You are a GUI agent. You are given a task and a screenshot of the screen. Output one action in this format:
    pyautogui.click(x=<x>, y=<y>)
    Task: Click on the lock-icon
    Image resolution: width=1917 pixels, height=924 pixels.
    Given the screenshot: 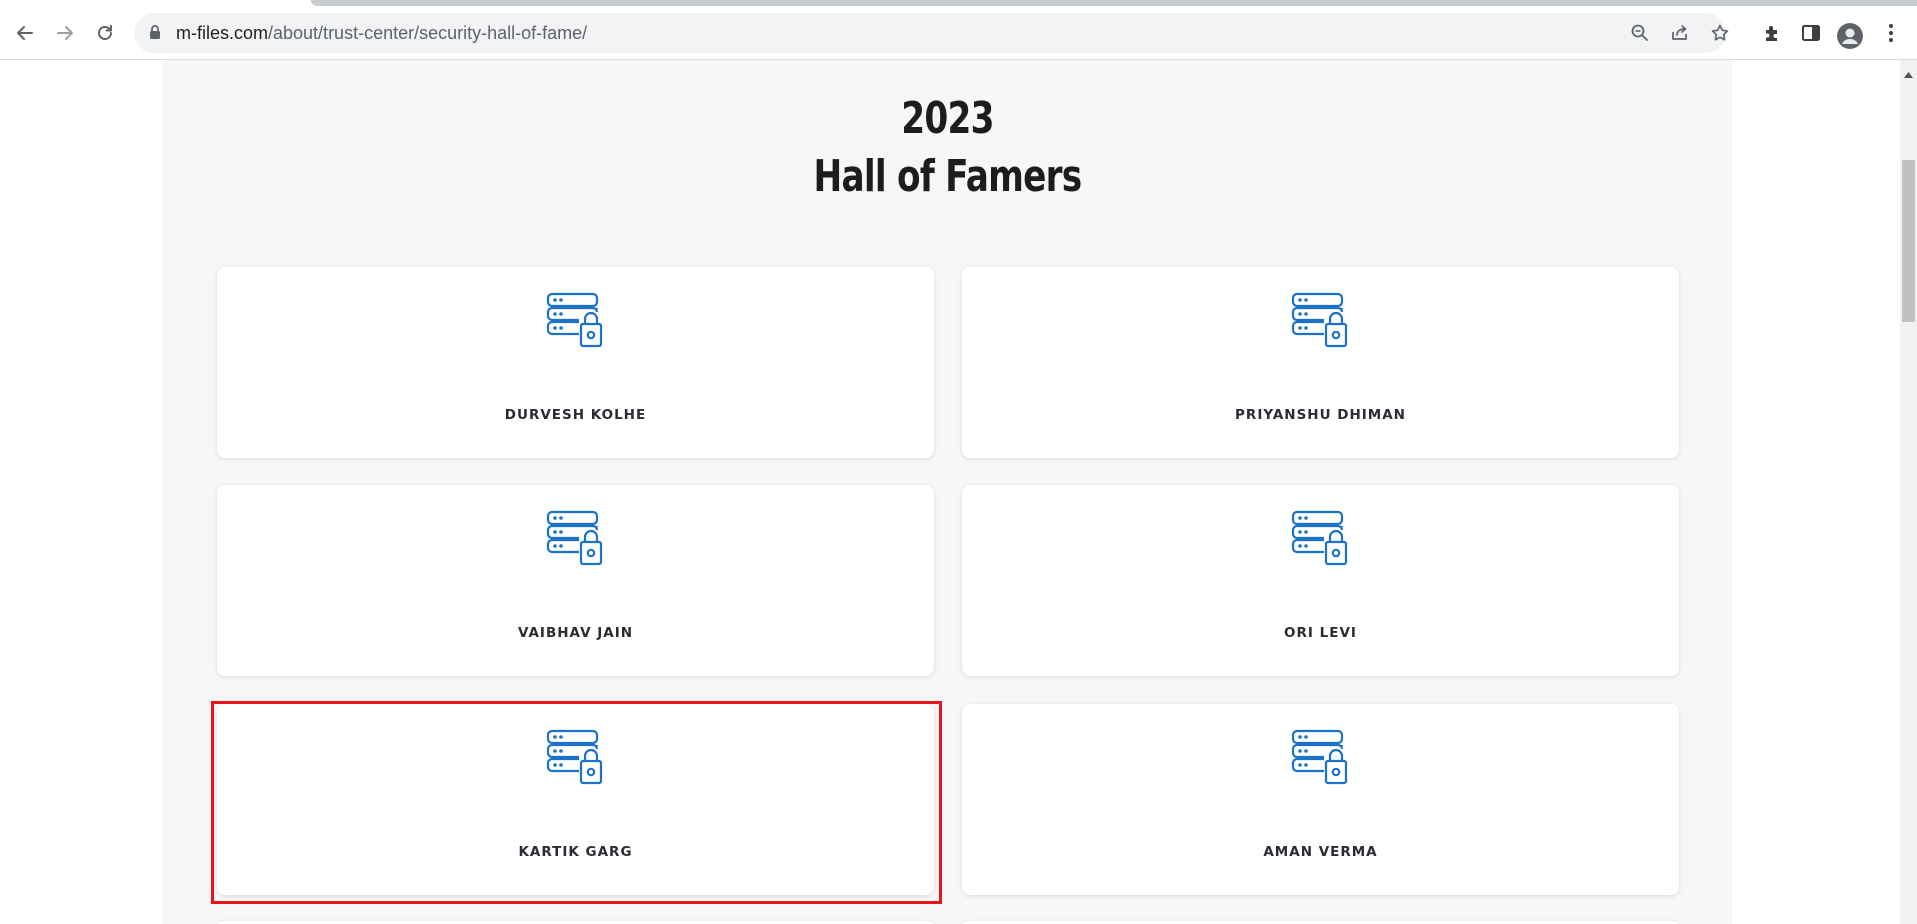 What is the action you would take?
    pyautogui.click(x=155, y=35)
    